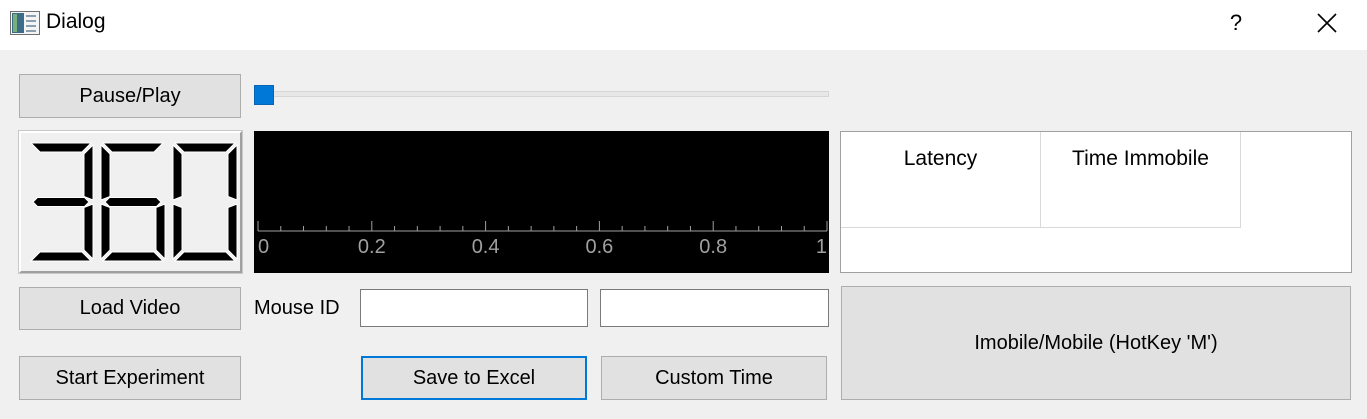  I want to click on lcd-digits, so click(133, 202).